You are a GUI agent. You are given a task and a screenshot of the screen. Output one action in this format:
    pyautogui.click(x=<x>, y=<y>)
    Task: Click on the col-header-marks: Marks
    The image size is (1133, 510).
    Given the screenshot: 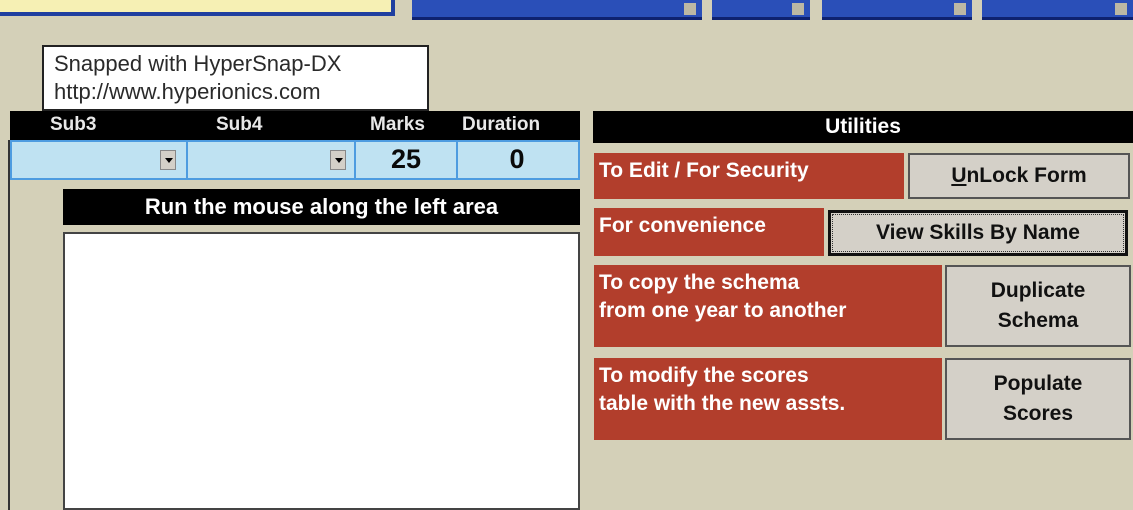 What is the action you would take?
    pyautogui.click(x=397, y=124)
    